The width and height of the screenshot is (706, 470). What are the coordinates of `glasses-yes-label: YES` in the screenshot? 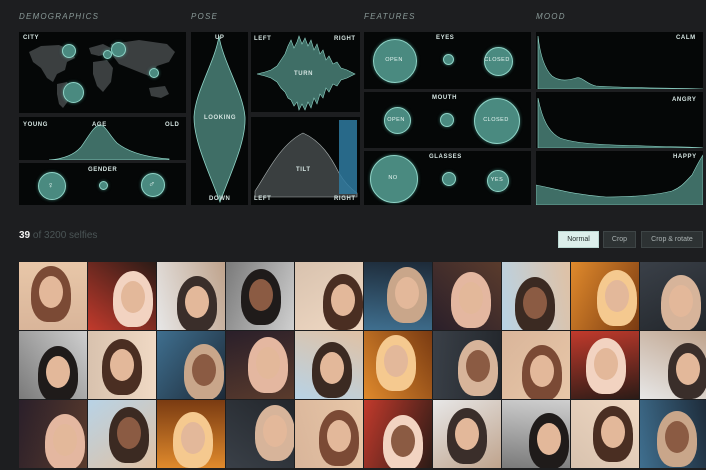 It's located at (497, 180).